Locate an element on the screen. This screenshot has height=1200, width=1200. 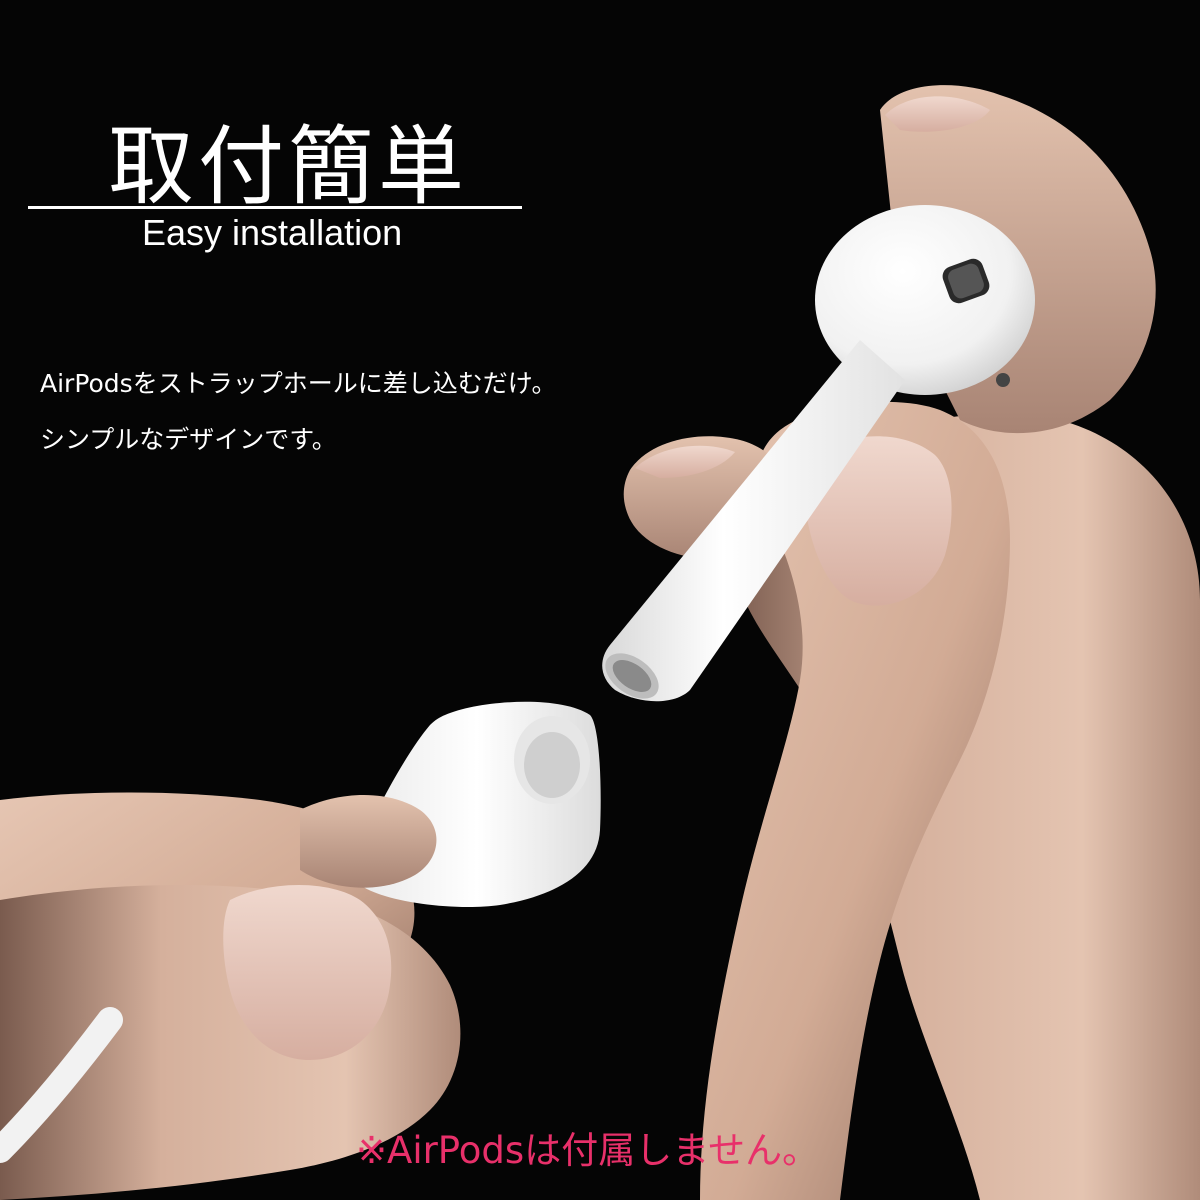
description-line-1: AirPodsをストラップホールに差し込むだけ。 is located at coordinates (298, 383).